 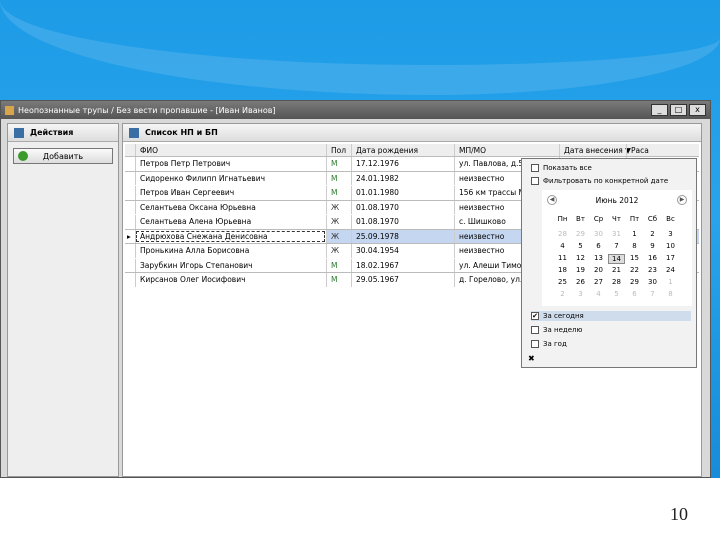 What do you see at coordinates (617, 200) in the screenshot?
I see `calendar-month: Июнь 2012` at bounding box center [617, 200].